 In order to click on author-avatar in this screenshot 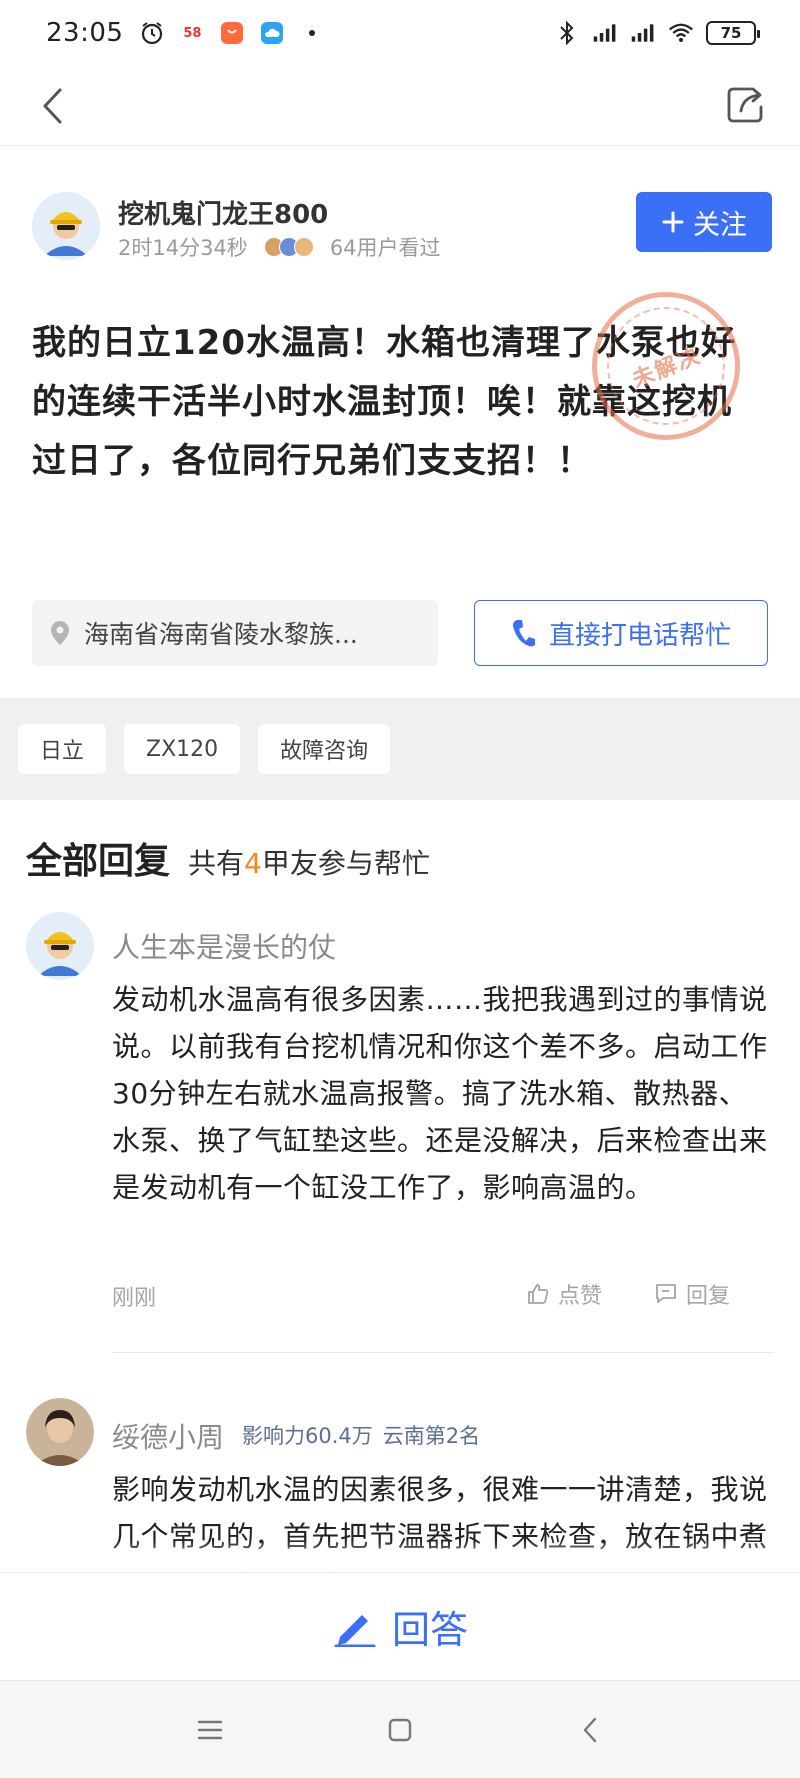, I will do `click(66, 226)`.